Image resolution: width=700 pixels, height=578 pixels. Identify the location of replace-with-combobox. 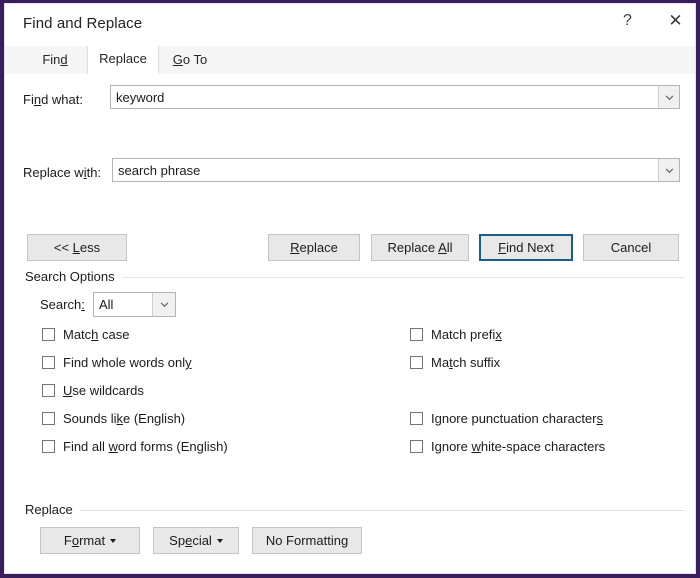
(396, 170).